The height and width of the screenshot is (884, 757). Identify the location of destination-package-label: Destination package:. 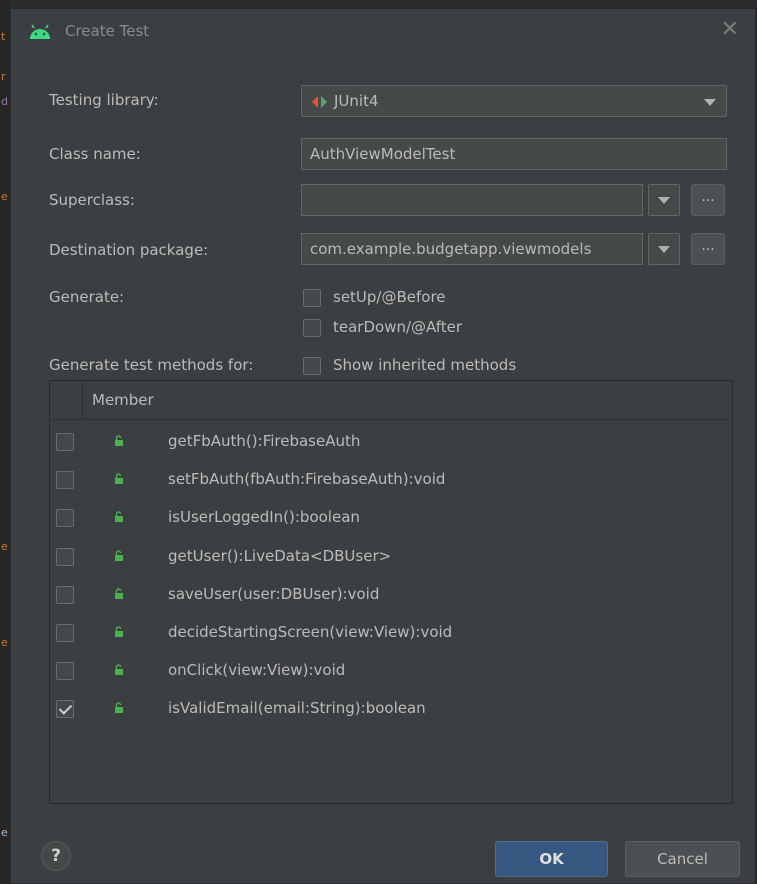
(129, 250).